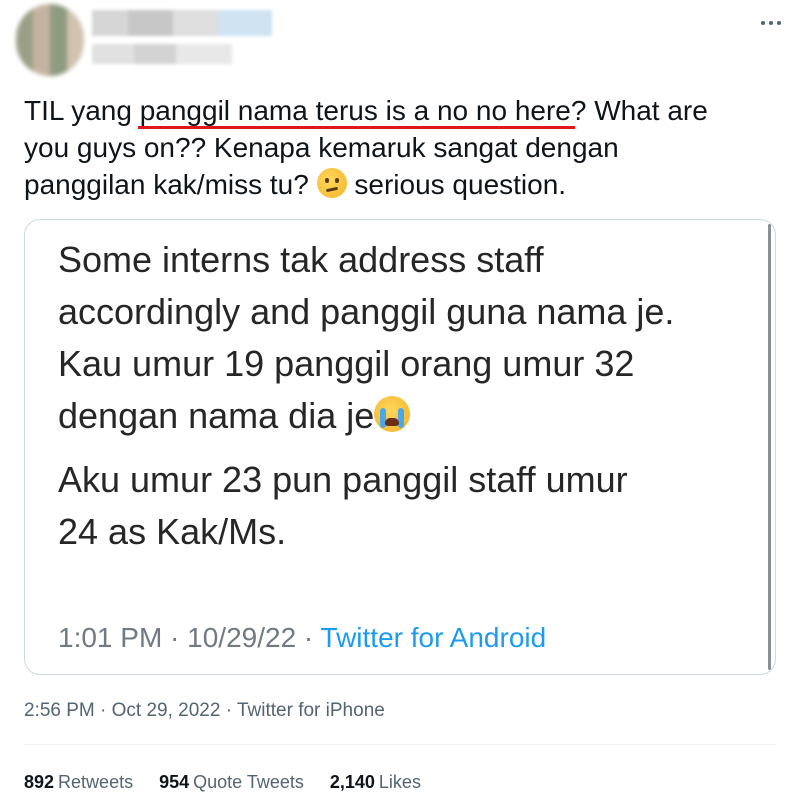 This screenshot has width=800, height=798. What do you see at coordinates (400, 40) in the screenshot?
I see `tweet-header` at bounding box center [400, 40].